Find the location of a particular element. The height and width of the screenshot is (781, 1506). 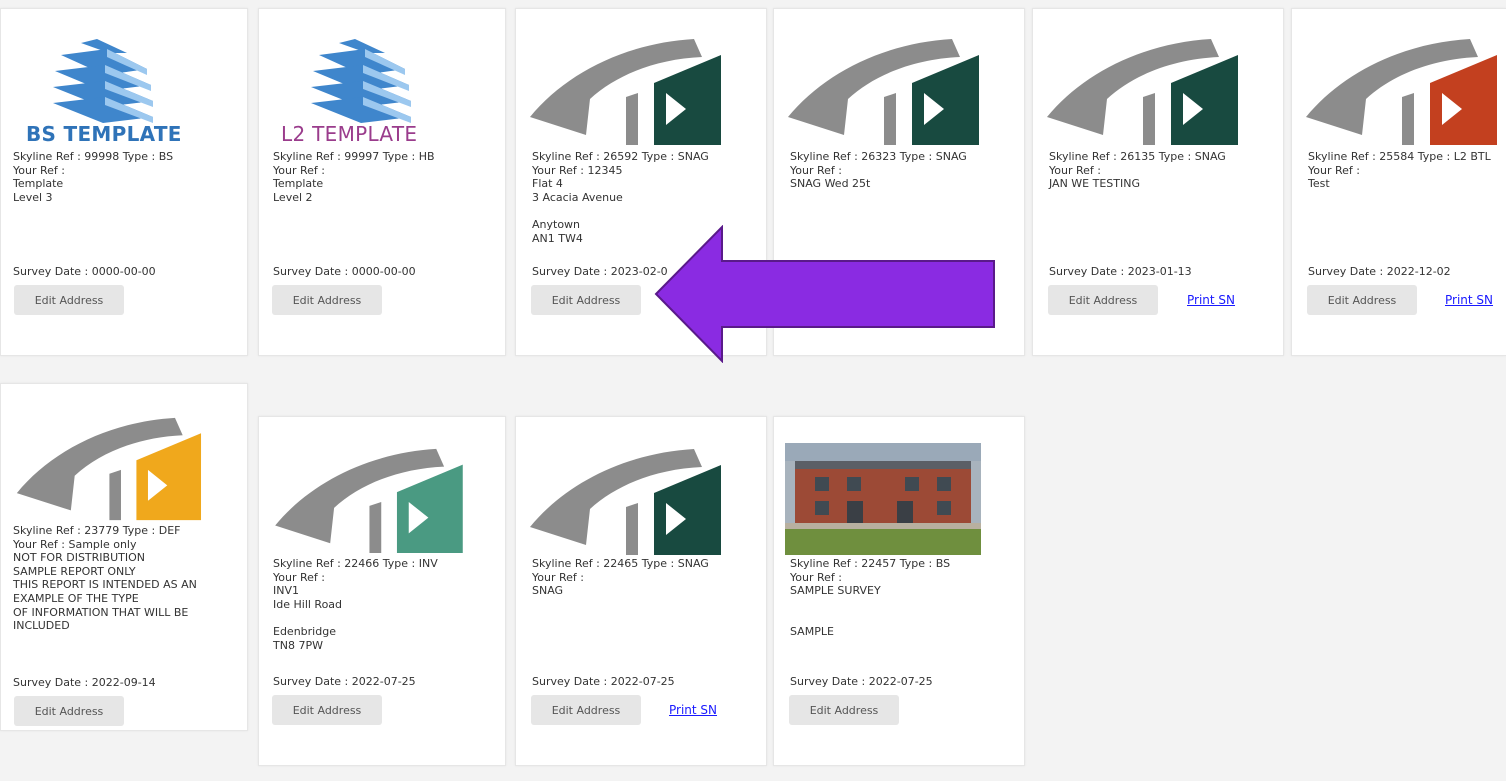

house-photo-icon is located at coordinates (883, 499).